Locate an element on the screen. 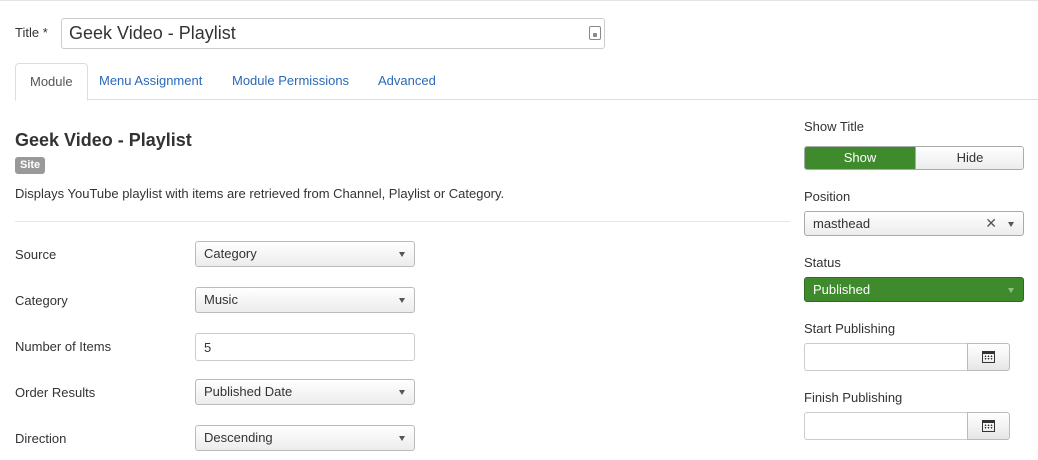 The image size is (1038, 460). top-border is located at coordinates (519, 1).